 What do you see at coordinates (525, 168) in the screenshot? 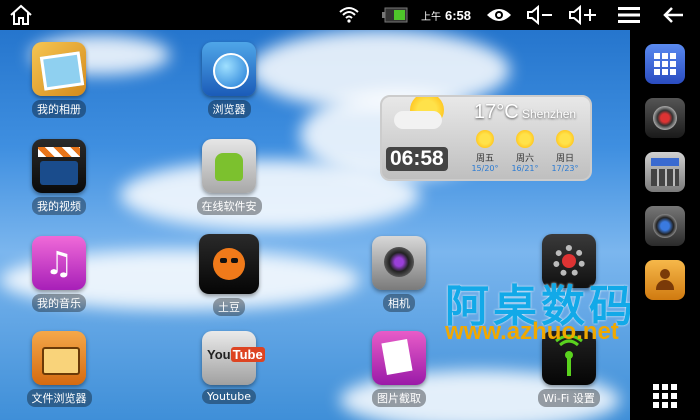
I see `forecast-day-range: 16/21°` at bounding box center [525, 168].